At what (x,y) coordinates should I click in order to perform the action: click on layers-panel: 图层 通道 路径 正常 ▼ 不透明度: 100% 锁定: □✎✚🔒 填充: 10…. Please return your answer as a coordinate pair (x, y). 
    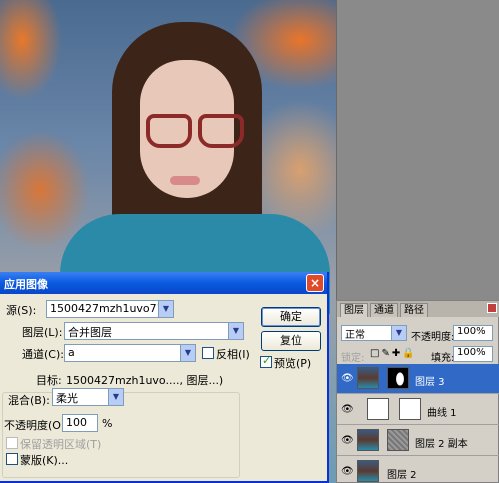
    Looking at the image, I should click on (417, 391).